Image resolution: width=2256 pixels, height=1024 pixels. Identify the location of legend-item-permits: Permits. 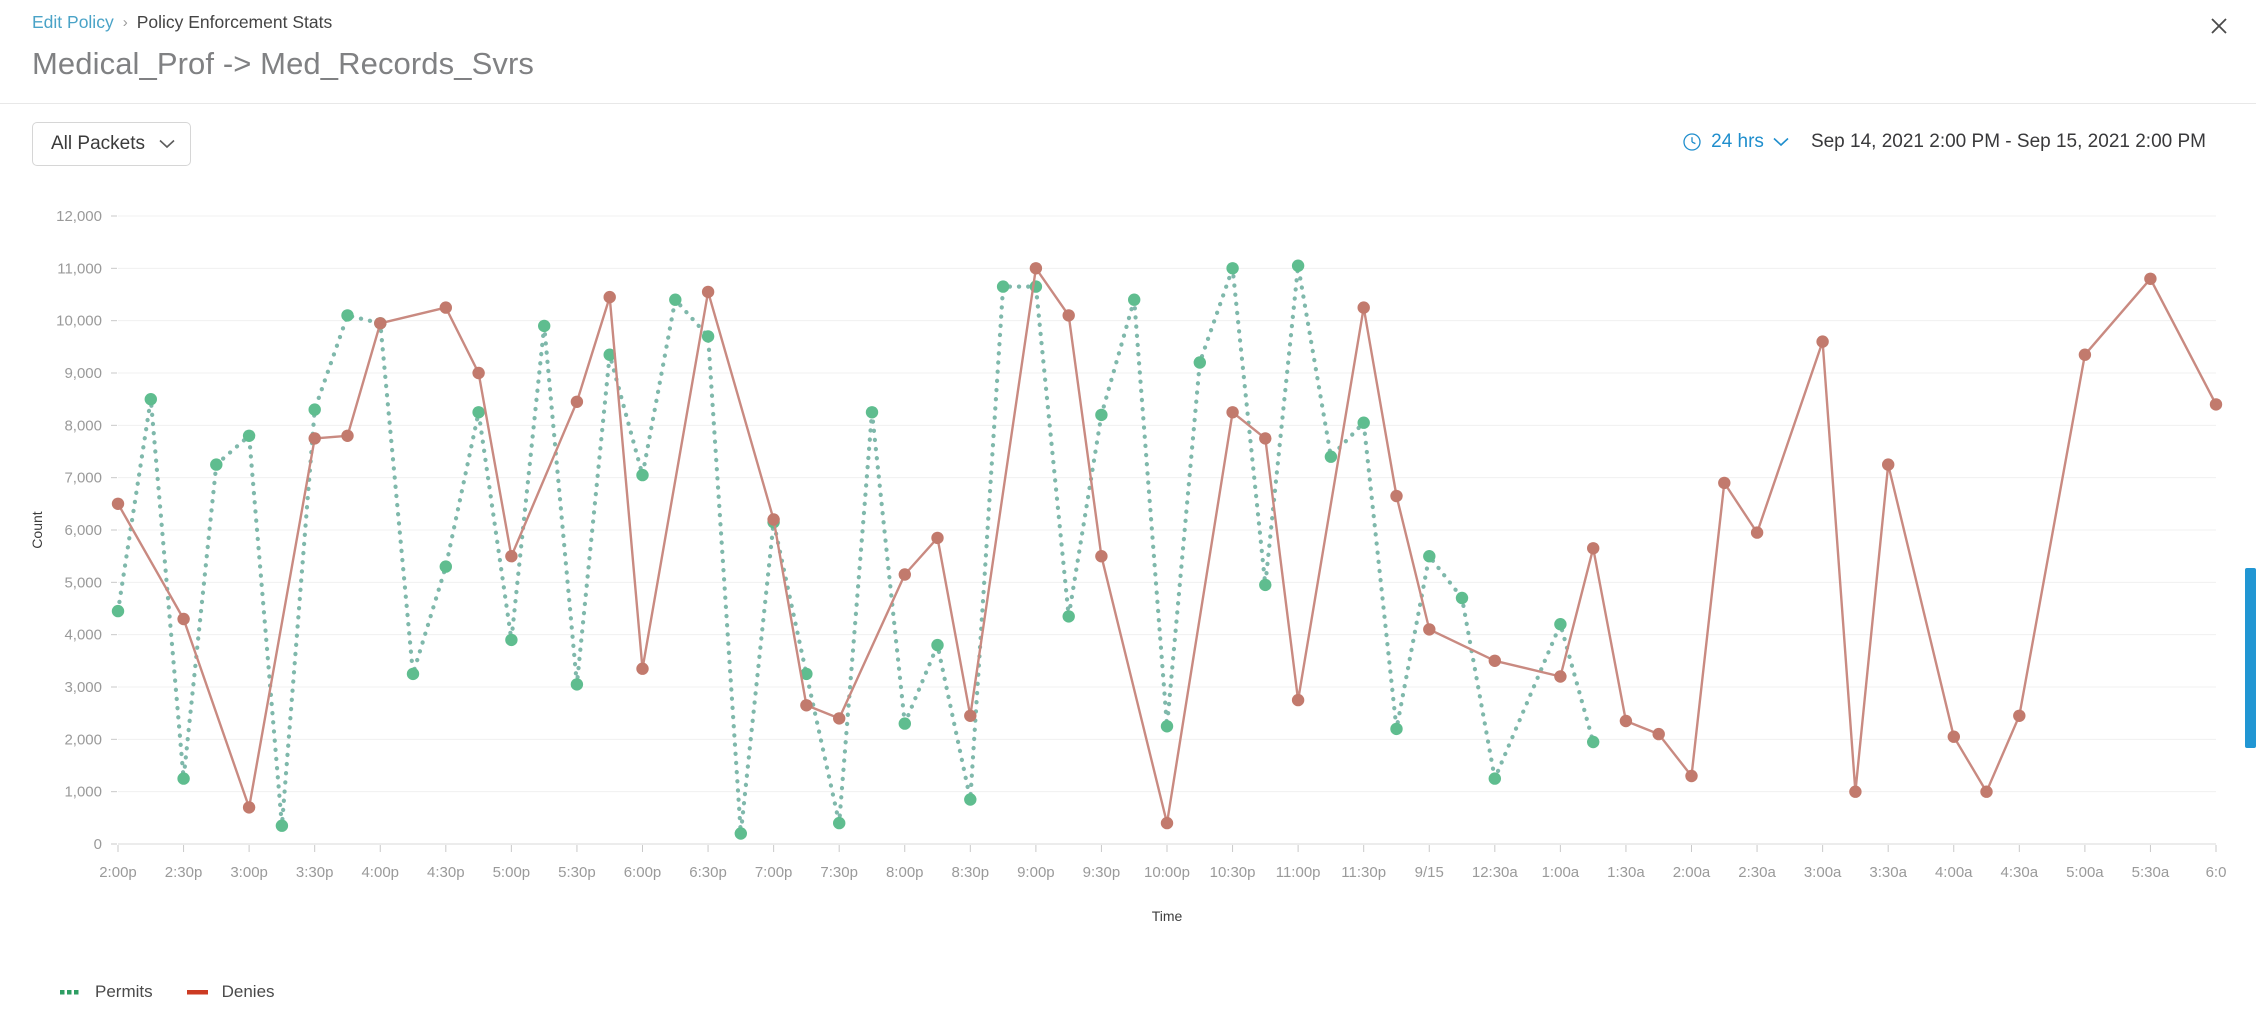
(106, 992).